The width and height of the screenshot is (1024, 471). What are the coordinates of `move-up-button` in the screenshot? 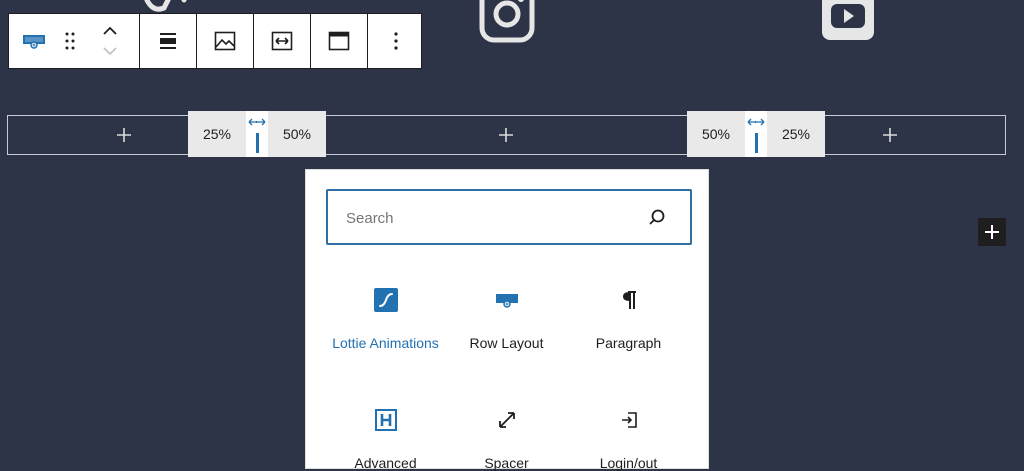 It's located at (110, 31).